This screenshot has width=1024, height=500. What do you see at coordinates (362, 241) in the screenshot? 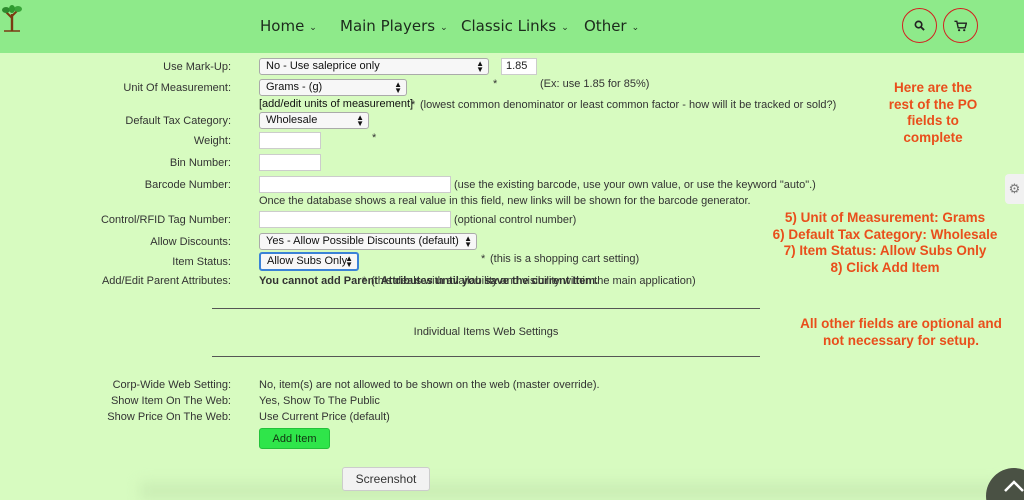
I see `discounts-select-value: Yes - Allow Possible Discounts (default)` at bounding box center [362, 241].